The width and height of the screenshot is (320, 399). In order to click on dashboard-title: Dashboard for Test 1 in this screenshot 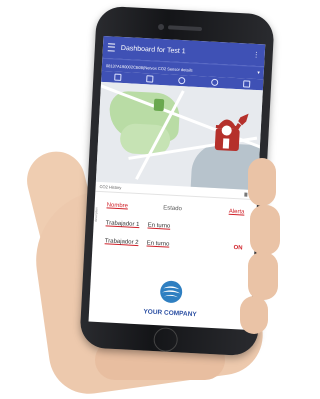, I will do `click(153, 49)`.